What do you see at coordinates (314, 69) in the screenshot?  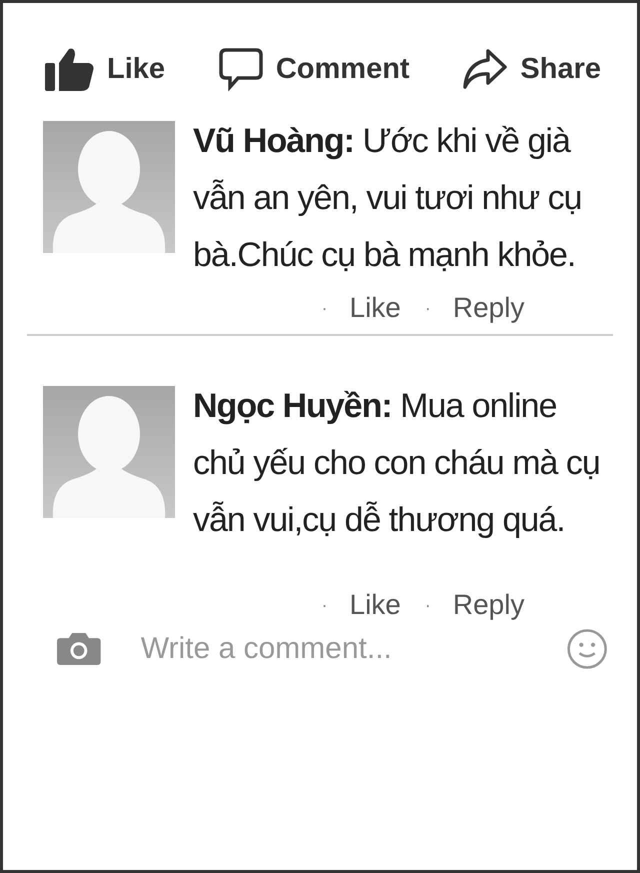 I see `comment-button: Comment` at bounding box center [314, 69].